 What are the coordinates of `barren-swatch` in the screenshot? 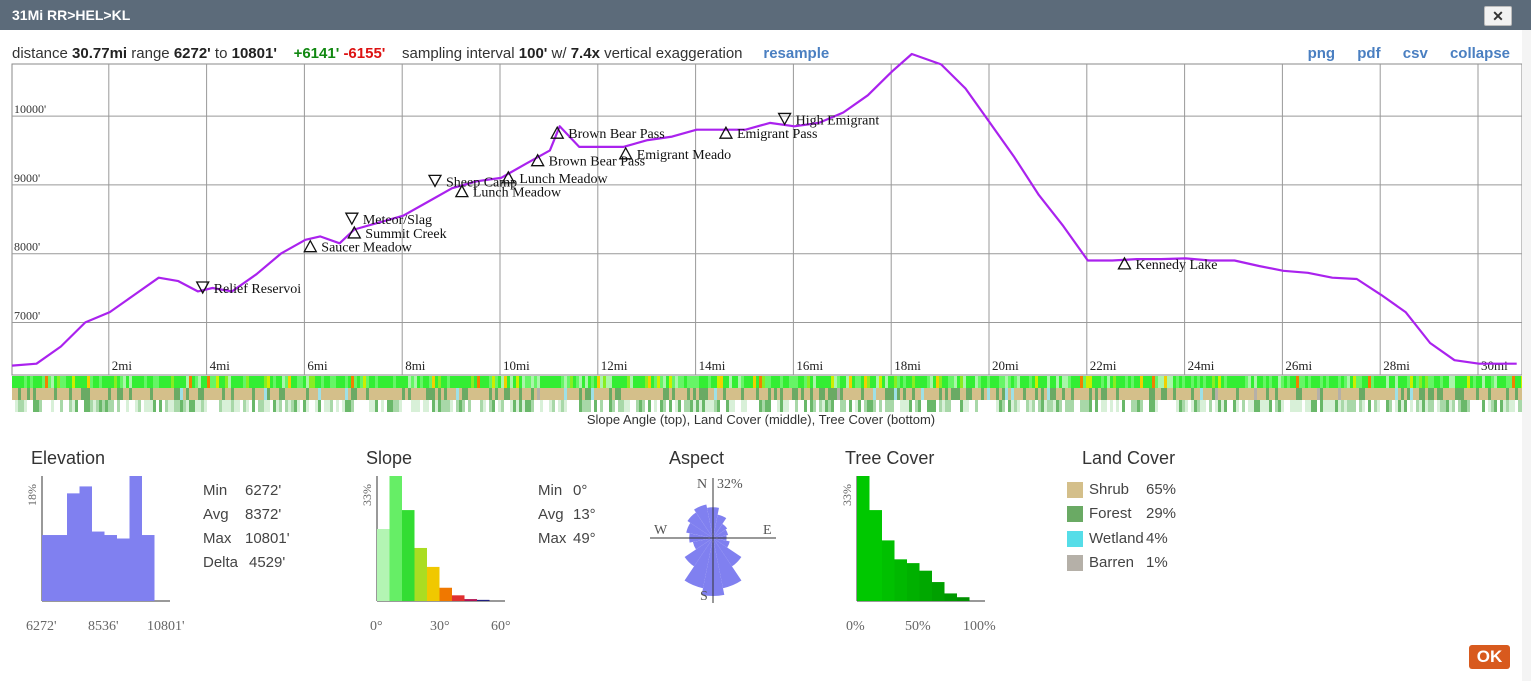 It's located at (1075, 563).